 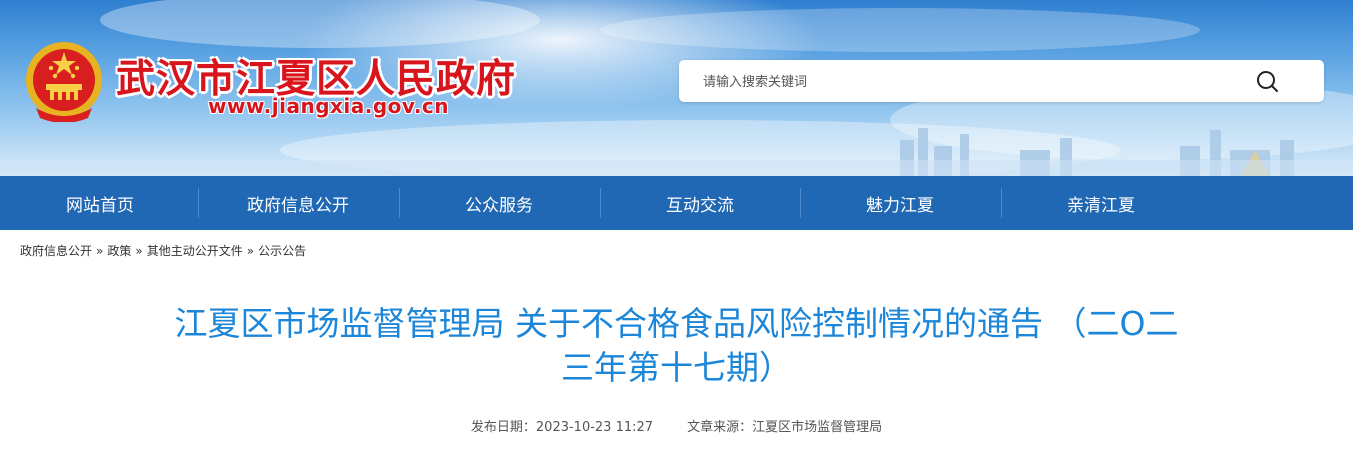 I want to click on search-icon, so click(x=1268, y=82).